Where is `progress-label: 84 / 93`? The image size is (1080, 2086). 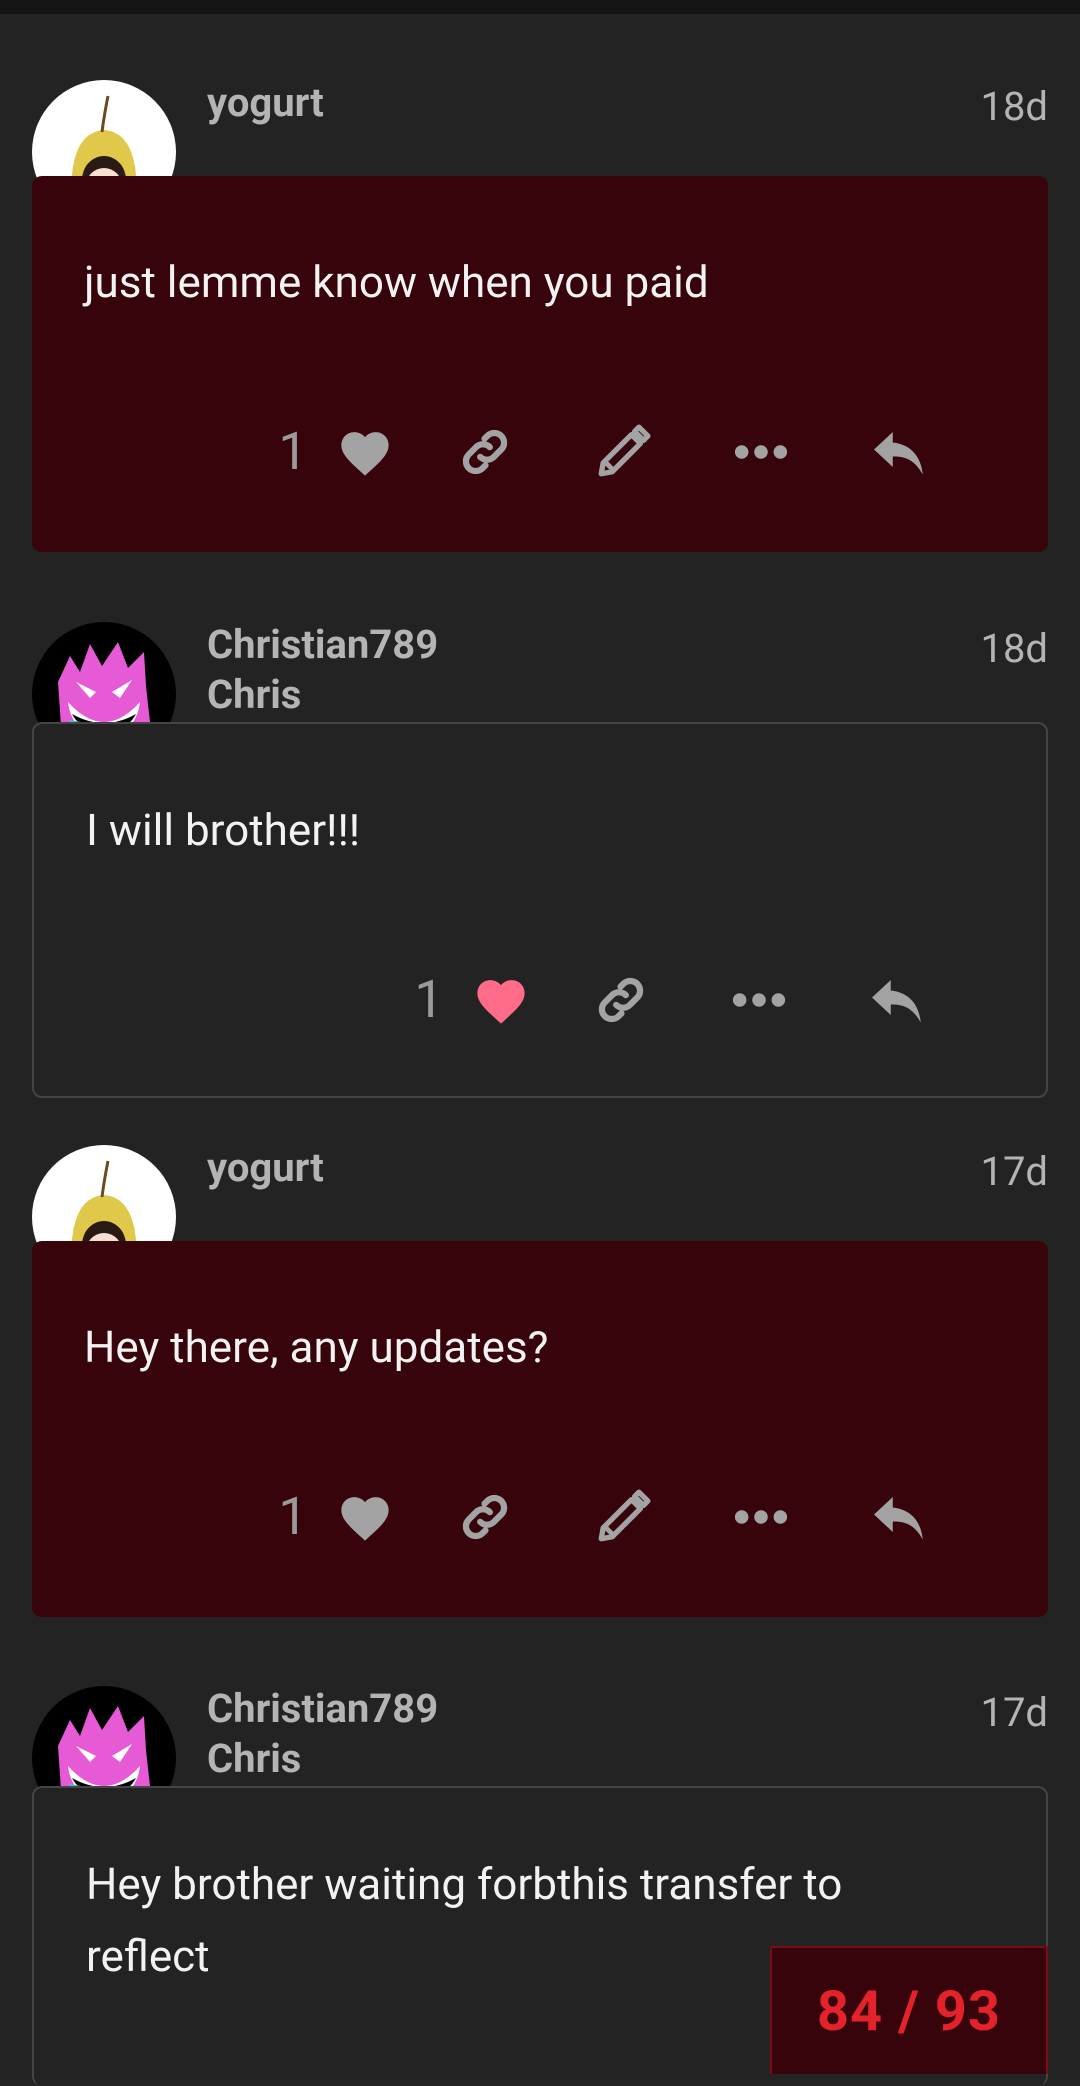
progress-label: 84 / 93 is located at coordinates (909, 2011).